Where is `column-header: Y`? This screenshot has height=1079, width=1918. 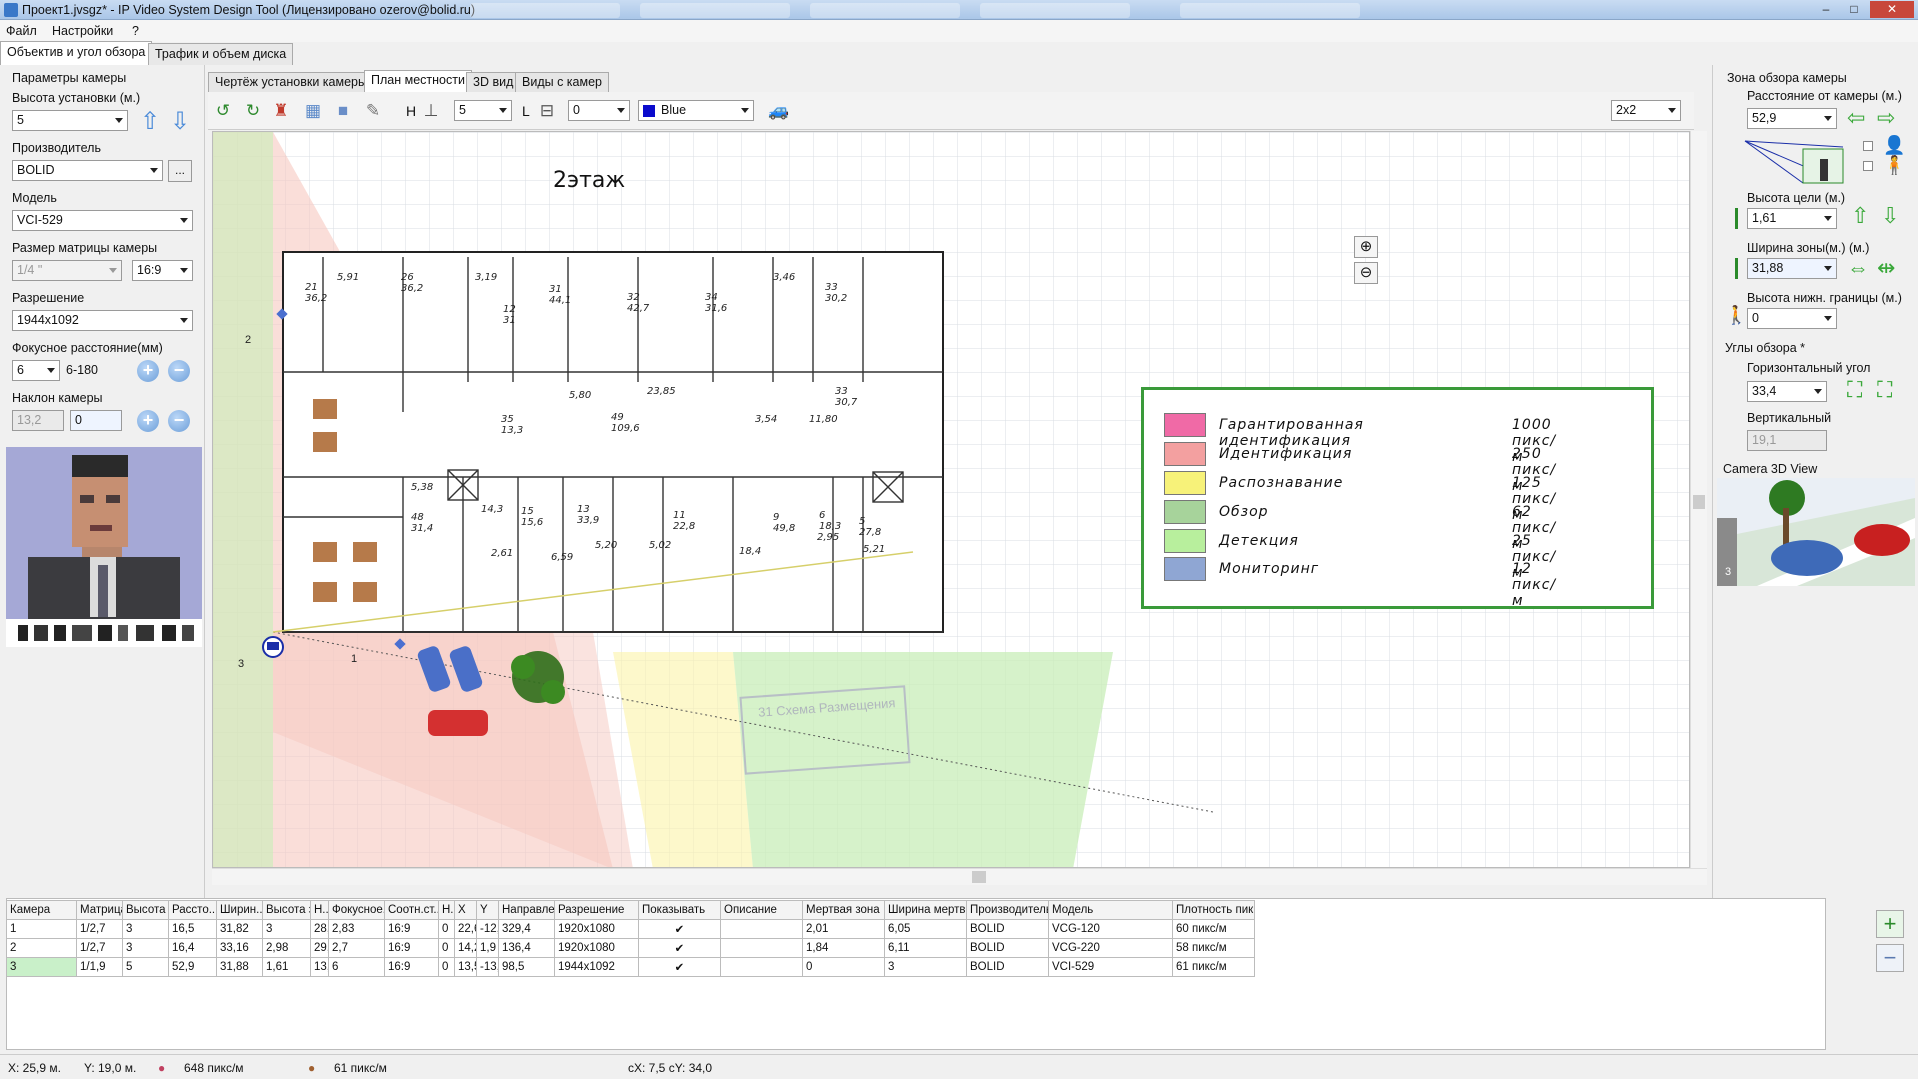 column-header: Y is located at coordinates (487, 910).